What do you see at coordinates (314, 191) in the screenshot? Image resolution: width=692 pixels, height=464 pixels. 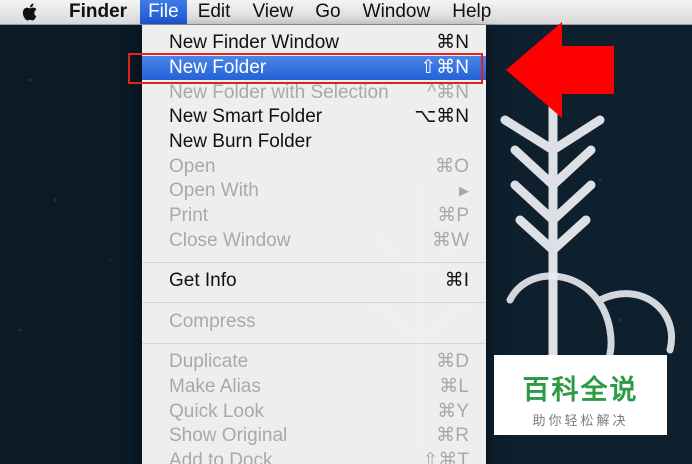 I see `menu-item-open-with: Open With ▶` at bounding box center [314, 191].